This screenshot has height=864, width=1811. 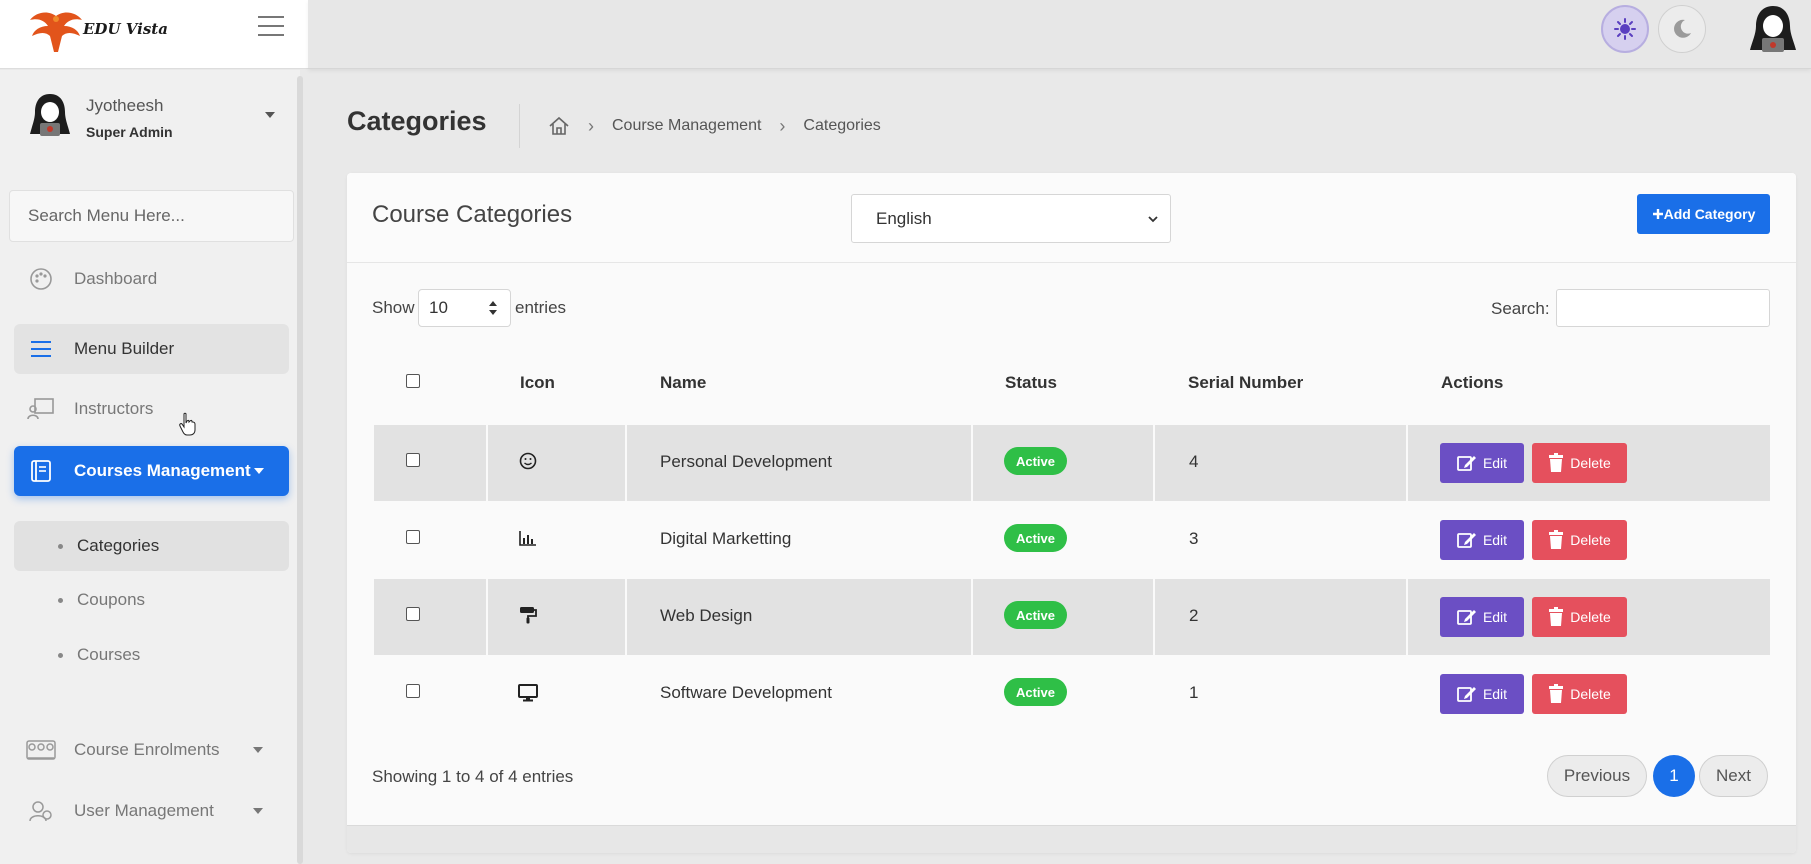 I want to click on entries-info: Showing 1 to 4 of 4 entries, so click(x=473, y=776).